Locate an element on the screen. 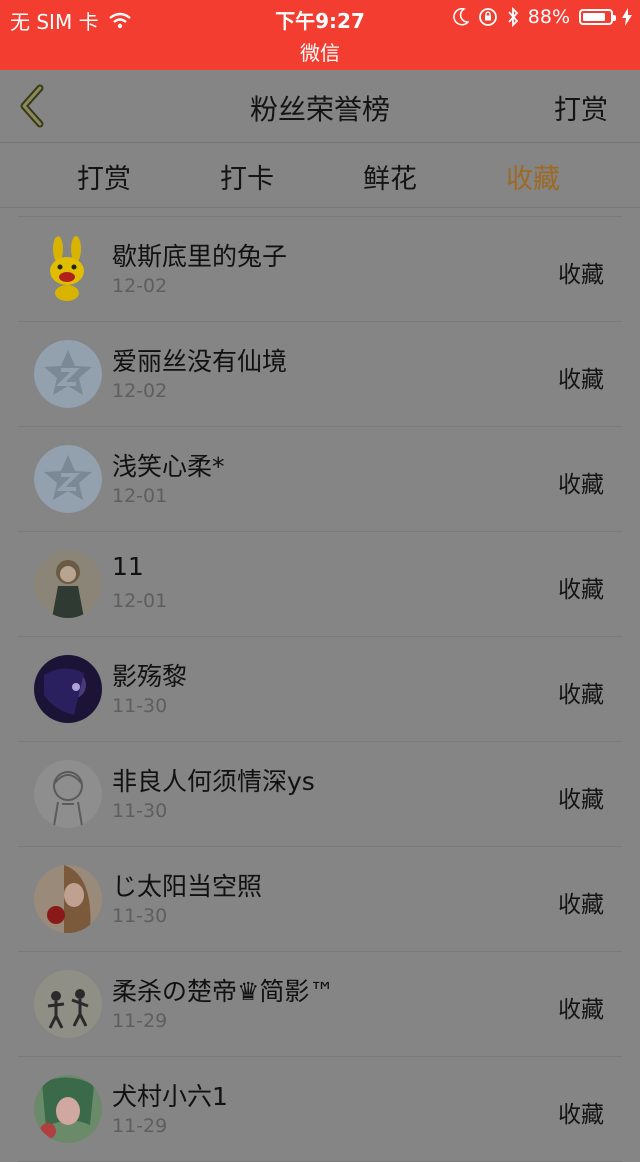  tab-checkin: 打卡 is located at coordinates (247, 176).